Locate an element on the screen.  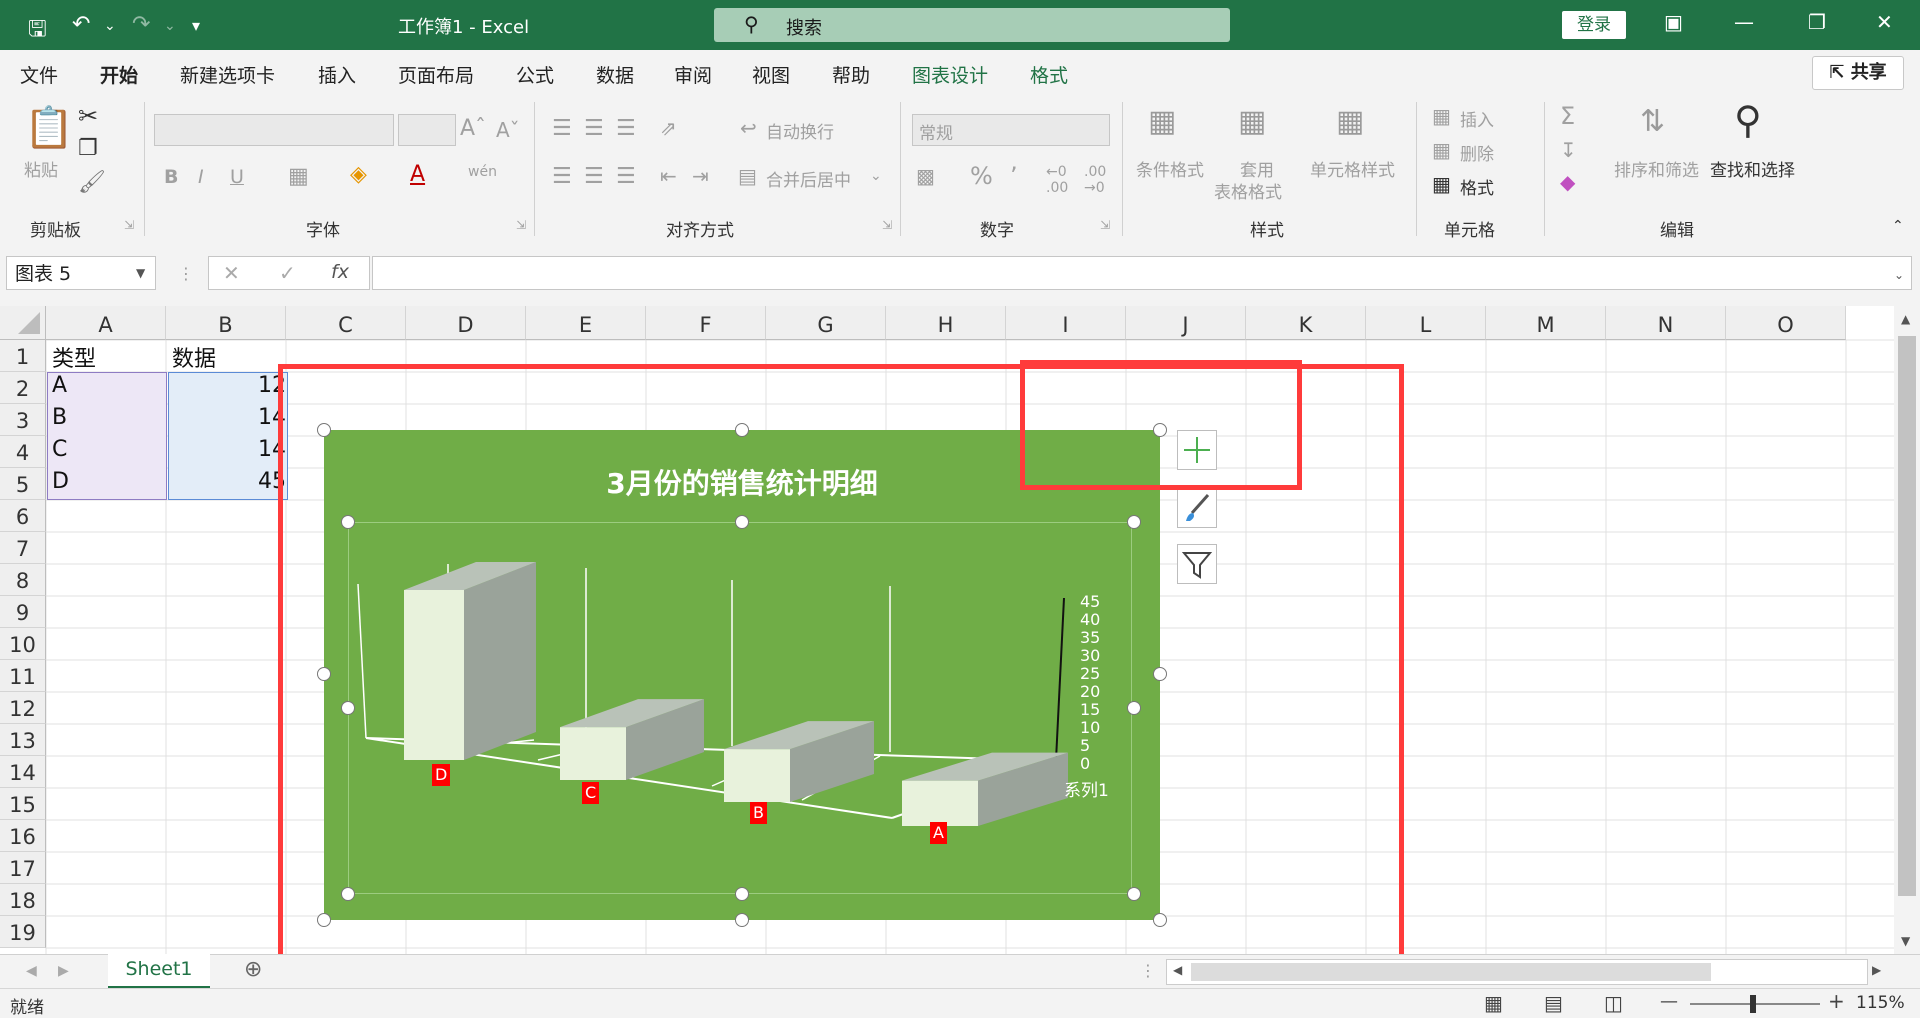
row-header-6: 6 is located at coordinates (23, 516).